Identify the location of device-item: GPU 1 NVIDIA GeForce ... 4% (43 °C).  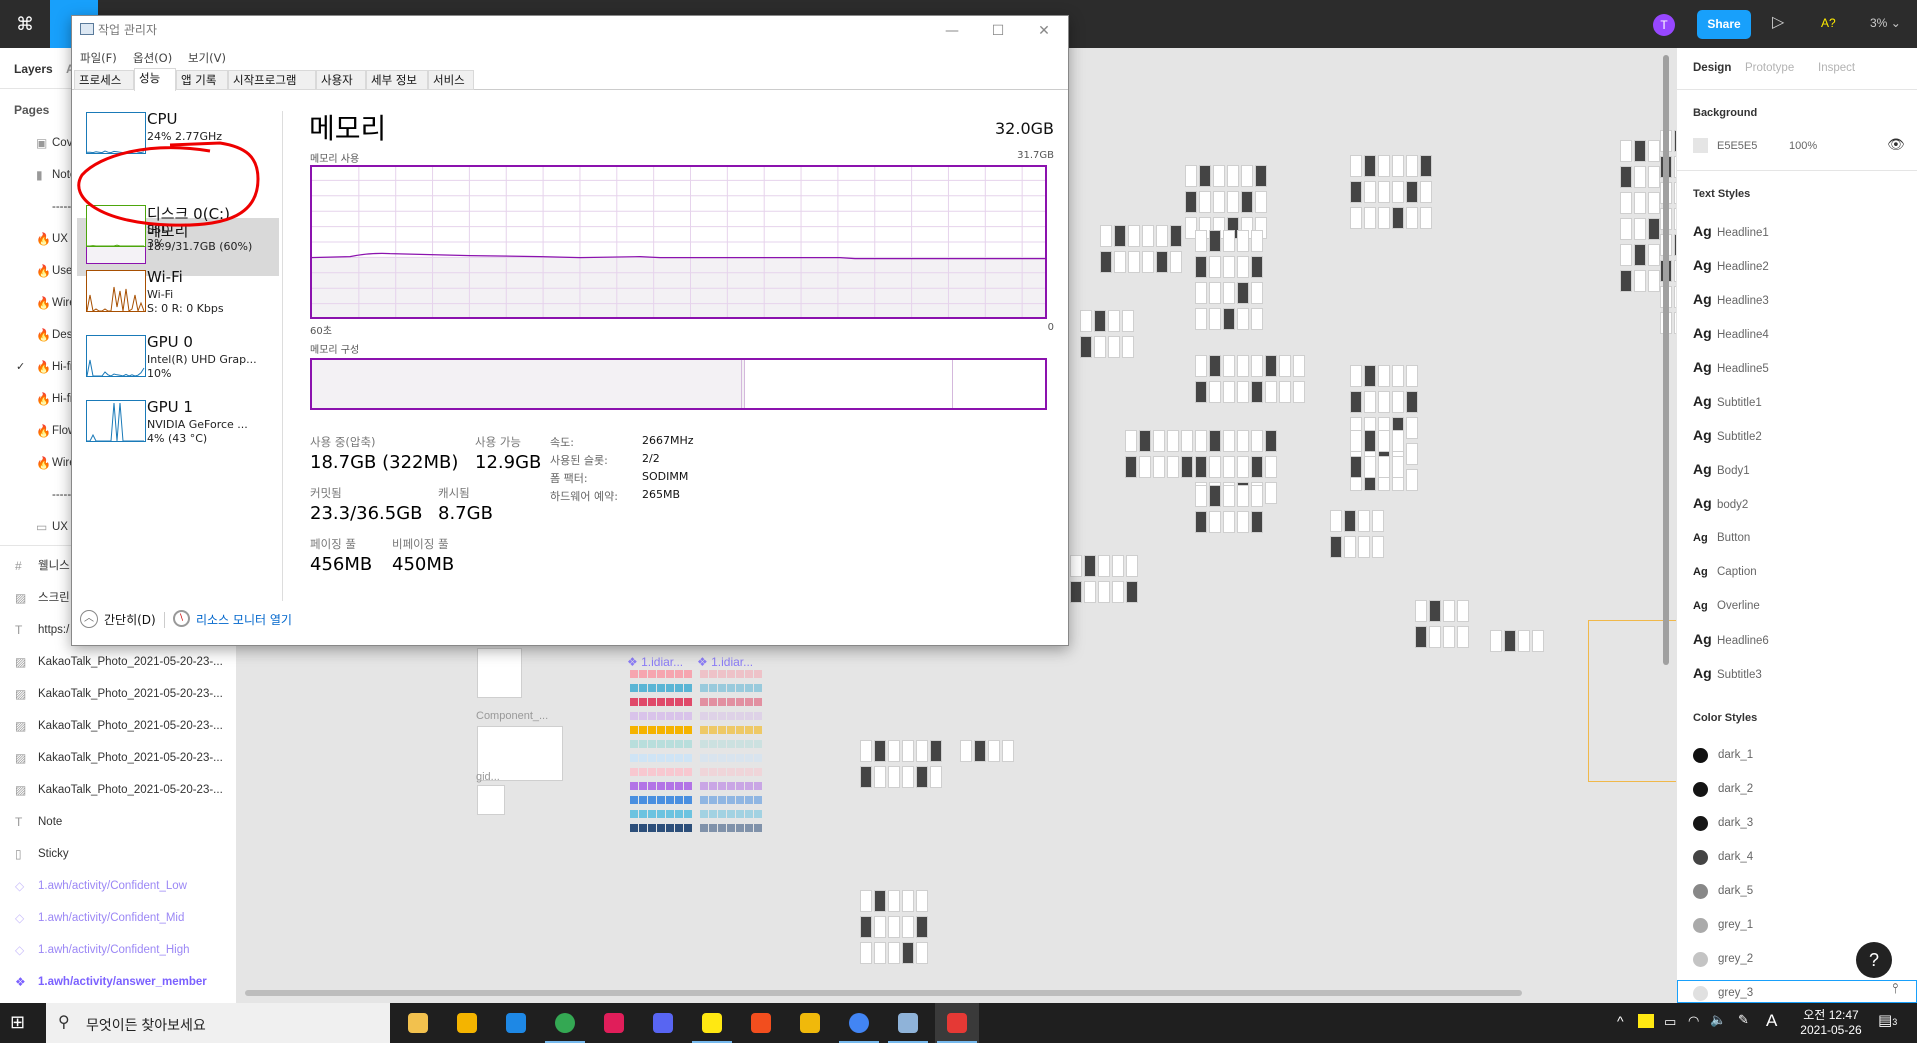
(178, 425).